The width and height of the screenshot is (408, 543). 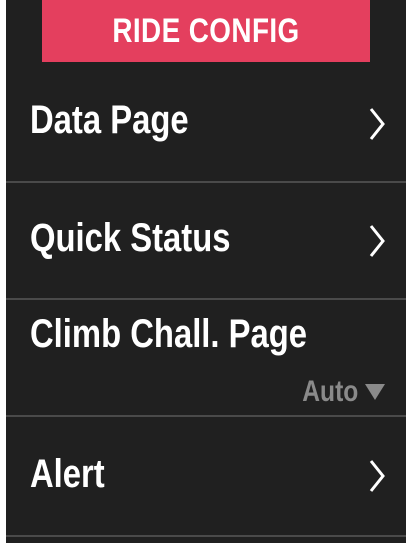 I want to click on page-title: RIDE CONFIG, so click(x=206, y=31).